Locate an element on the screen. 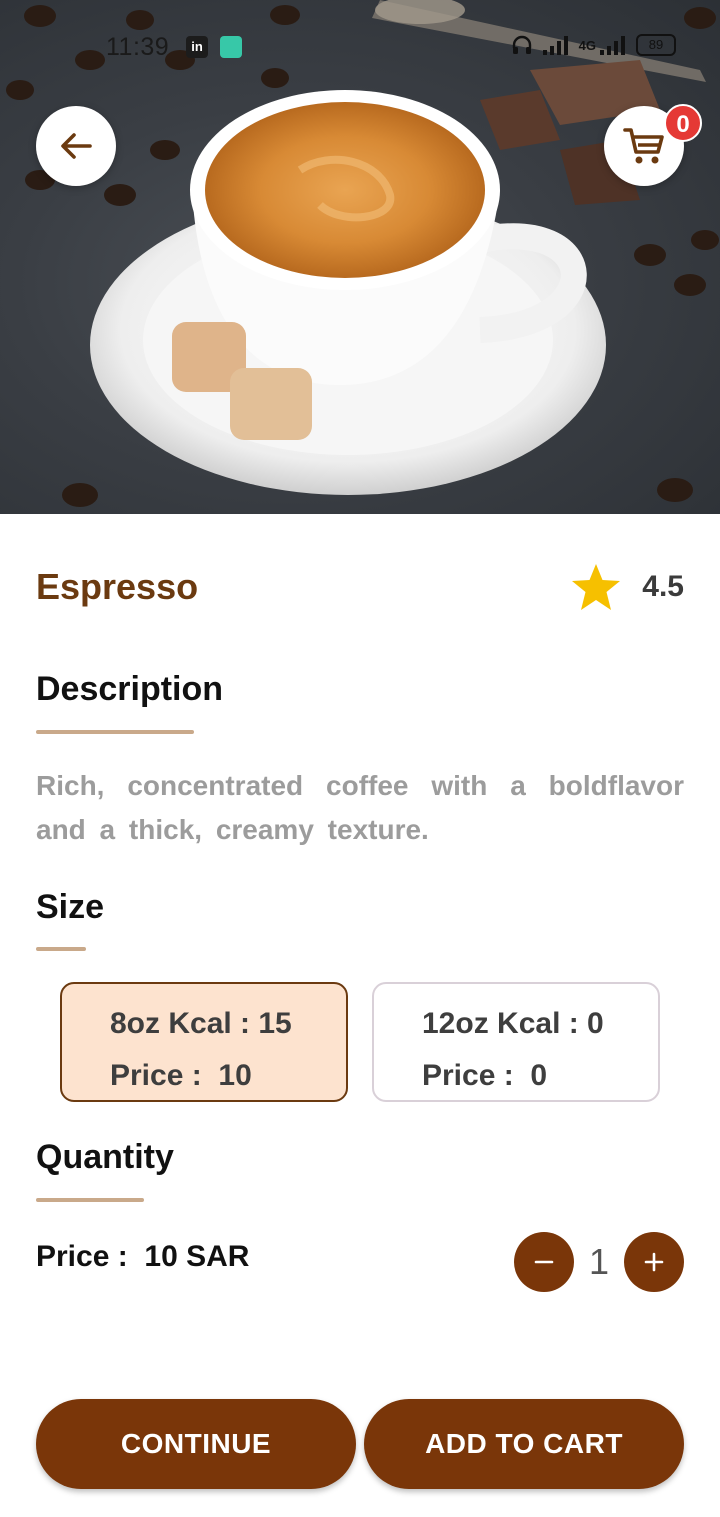 The height and width of the screenshot is (1517, 720). network-type: 4G is located at coordinates (587, 45).